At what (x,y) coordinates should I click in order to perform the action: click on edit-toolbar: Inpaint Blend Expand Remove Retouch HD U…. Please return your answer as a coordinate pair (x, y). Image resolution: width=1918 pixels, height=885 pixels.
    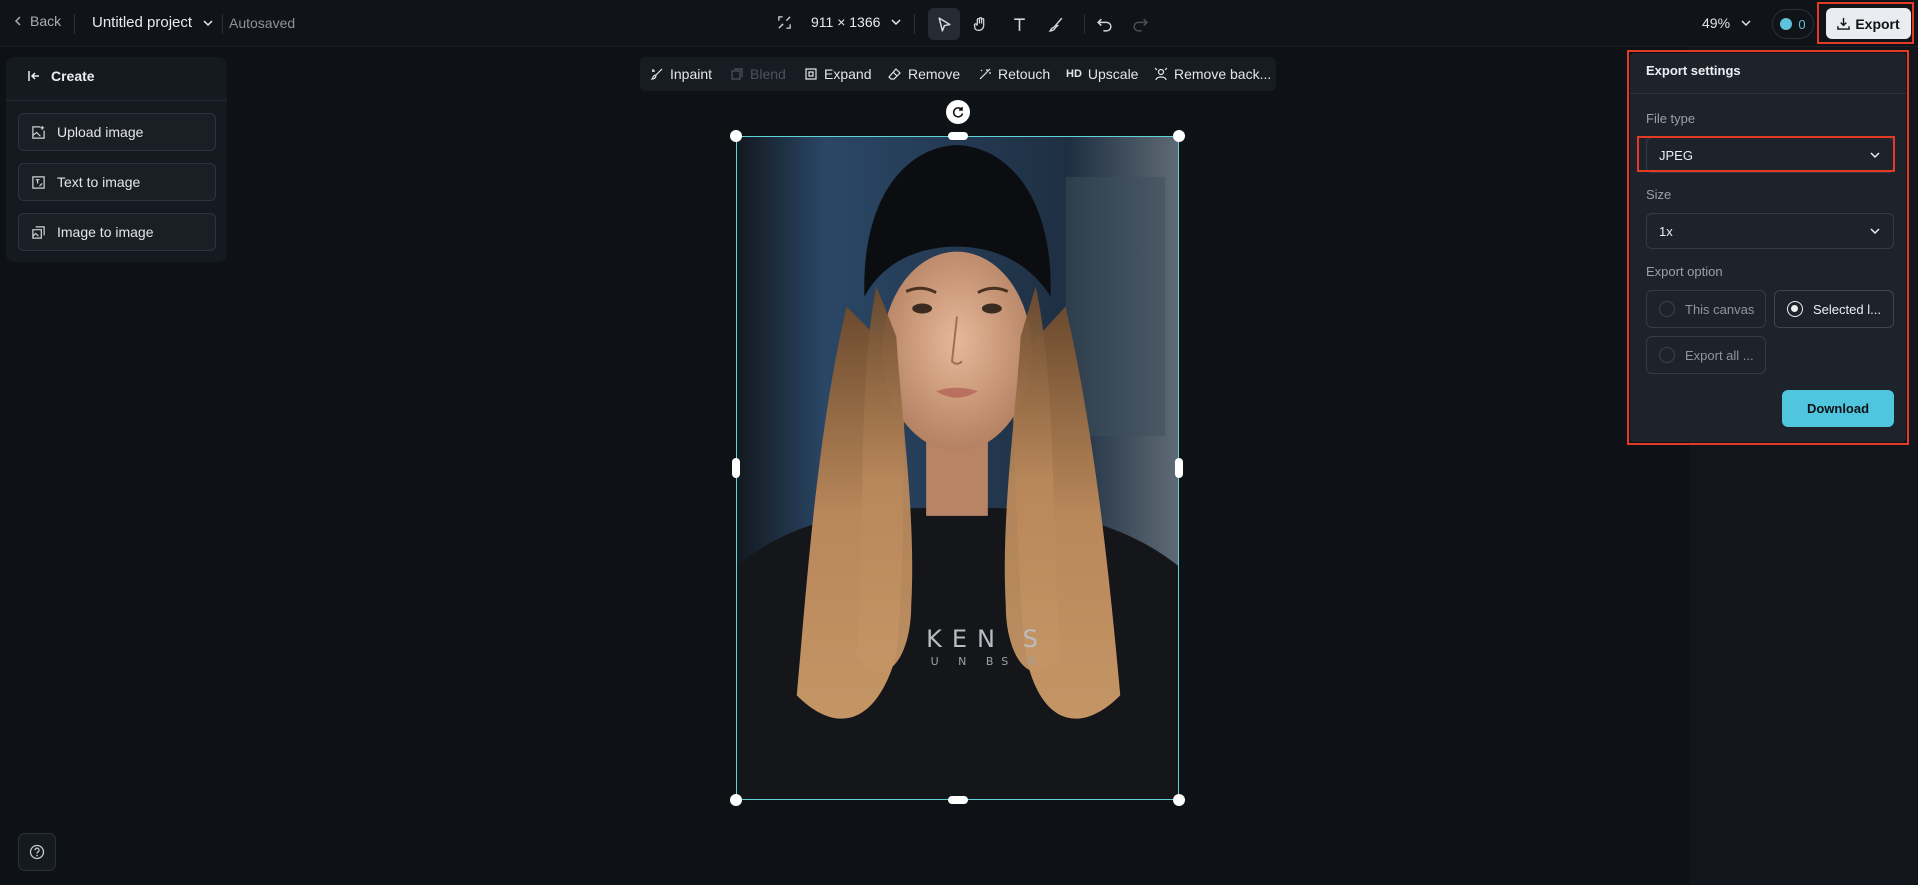
    Looking at the image, I should click on (958, 74).